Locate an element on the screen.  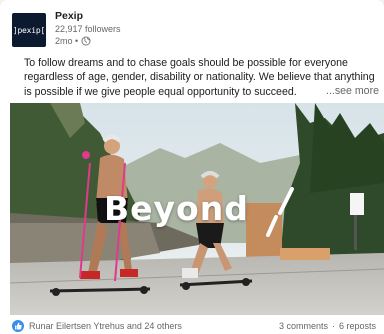
company-logo: ]pexip[ is located at coordinates (29, 30).